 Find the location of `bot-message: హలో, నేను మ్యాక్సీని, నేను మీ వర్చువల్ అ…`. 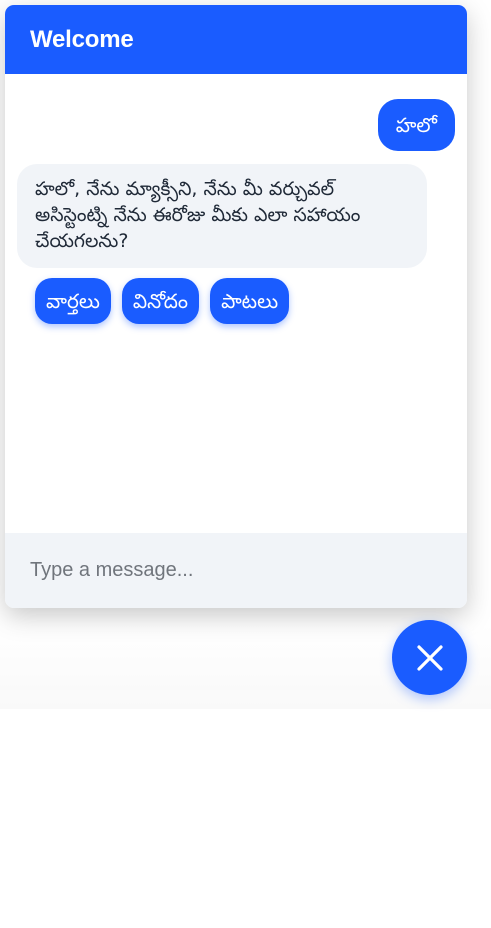

bot-message: హలో, నేను మ్యాక్సీని, నేను మీ వర్చువల్ అ… is located at coordinates (222, 216).